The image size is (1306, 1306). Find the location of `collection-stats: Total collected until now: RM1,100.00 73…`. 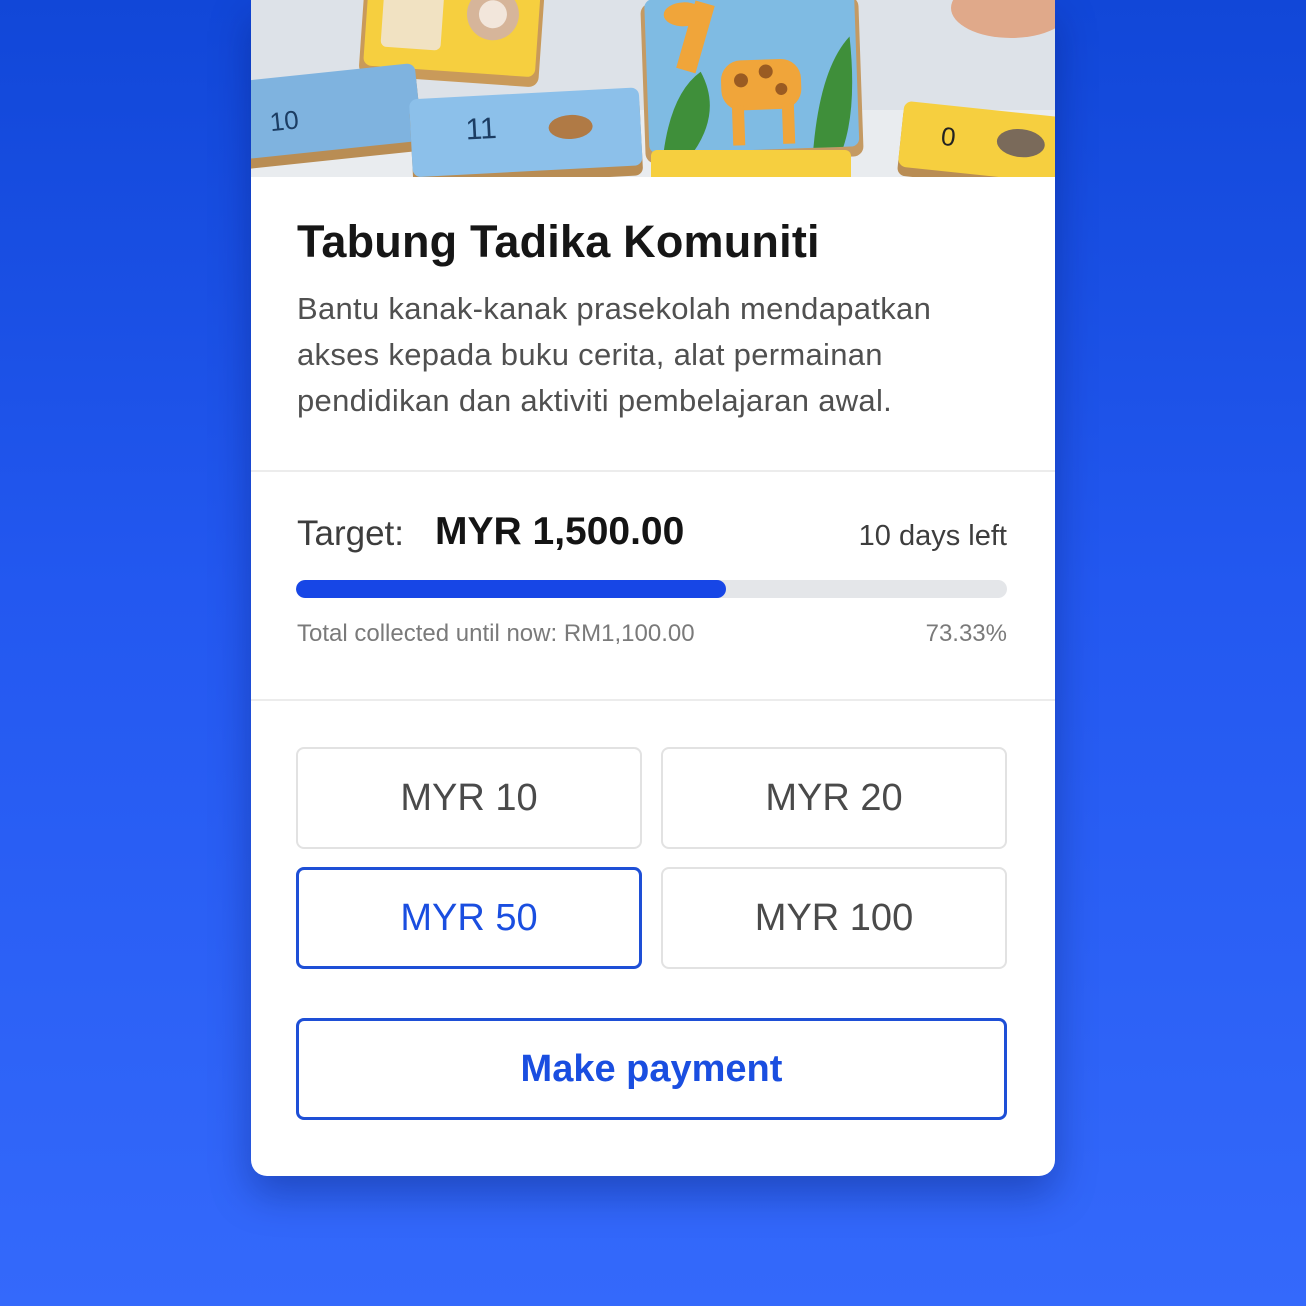

collection-stats: Total collected until now: RM1,100.00 73… is located at coordinates (652, 637).